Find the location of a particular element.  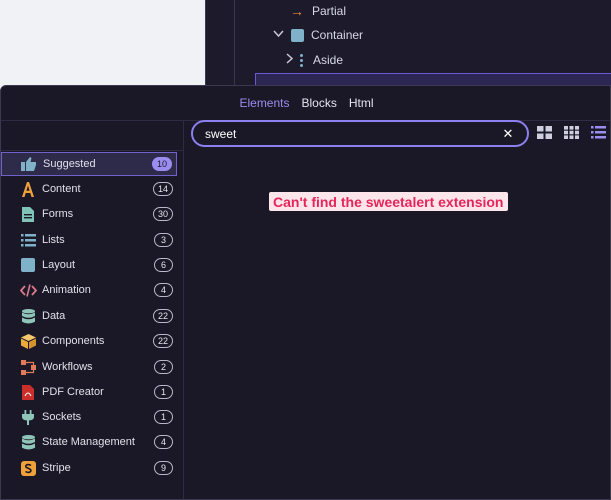

thumbs-up-icon is located at coordinates (29, 164).